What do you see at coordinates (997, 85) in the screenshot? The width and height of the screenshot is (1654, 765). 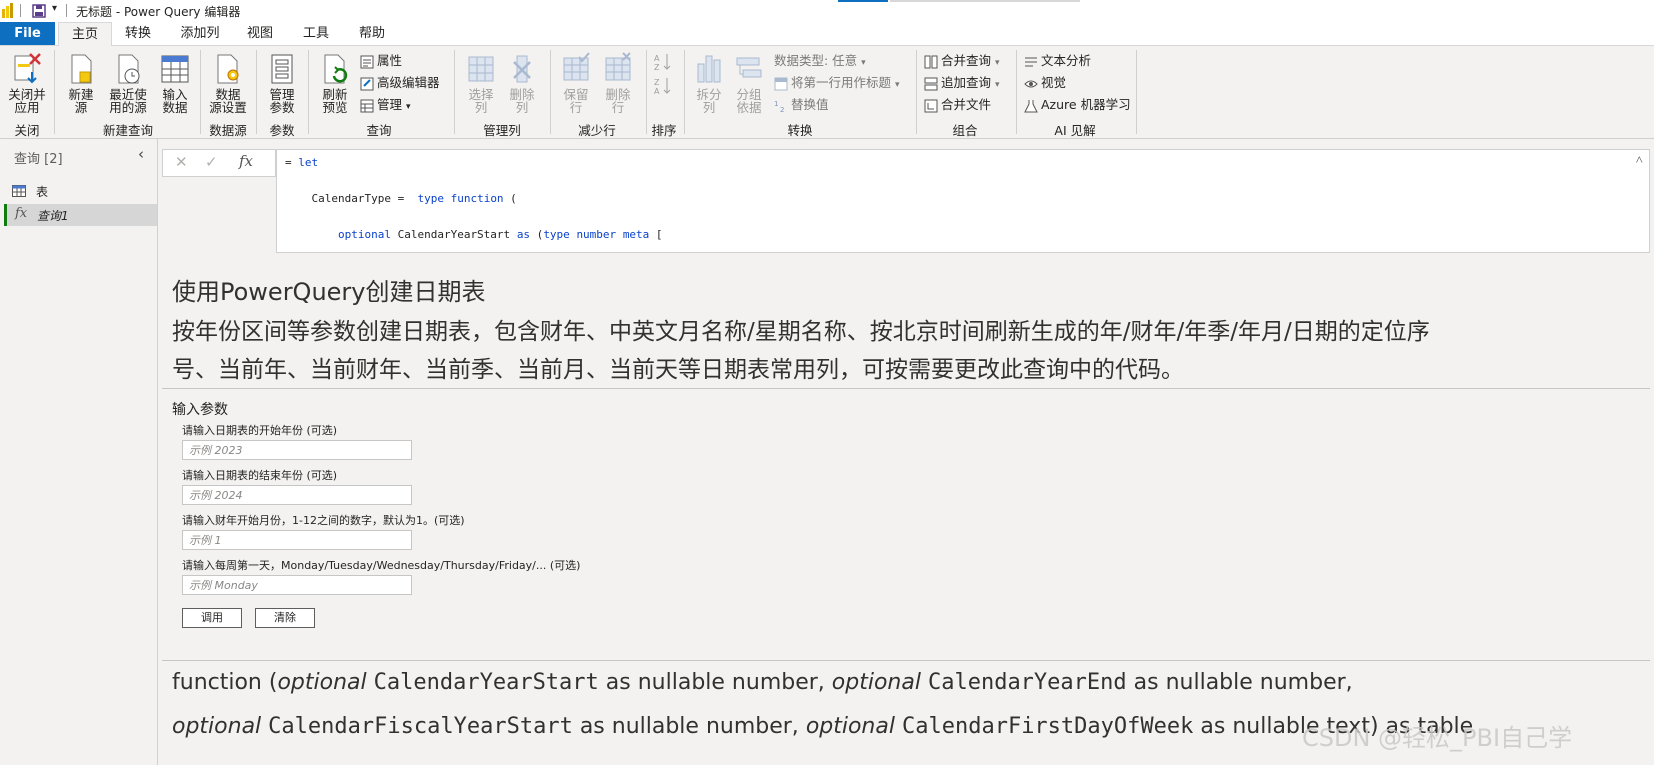 I see `append-queries-dropdown-icon: ▾` at bounding box center [997, 85].